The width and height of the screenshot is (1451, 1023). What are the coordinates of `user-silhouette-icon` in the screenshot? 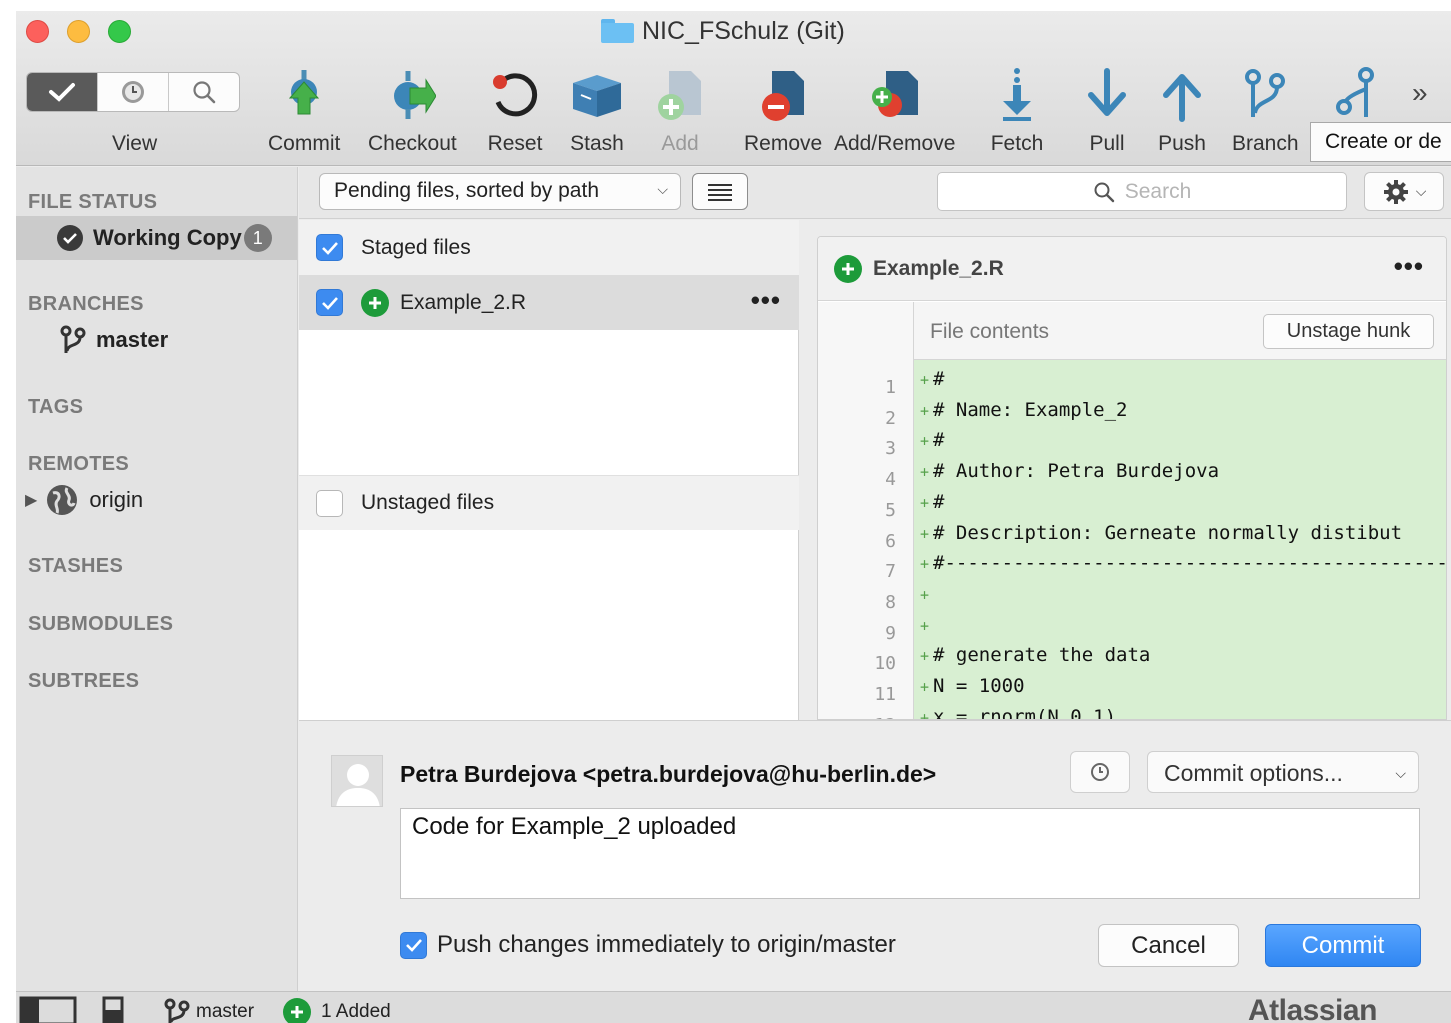 It's located at (358, 785).